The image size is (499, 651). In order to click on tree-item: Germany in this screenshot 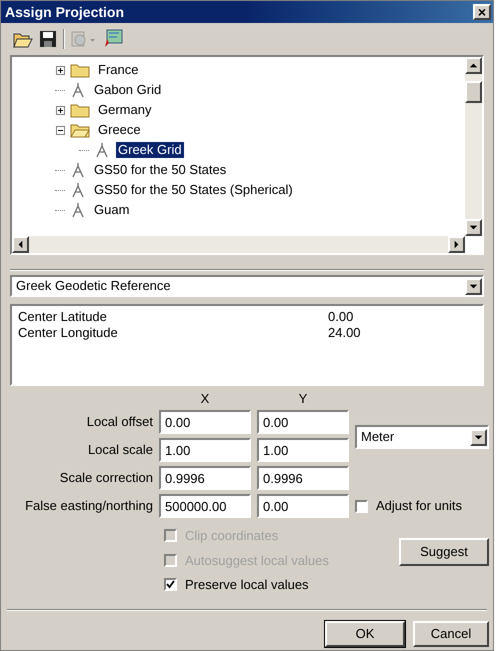, I will do `click(125, 110)`.